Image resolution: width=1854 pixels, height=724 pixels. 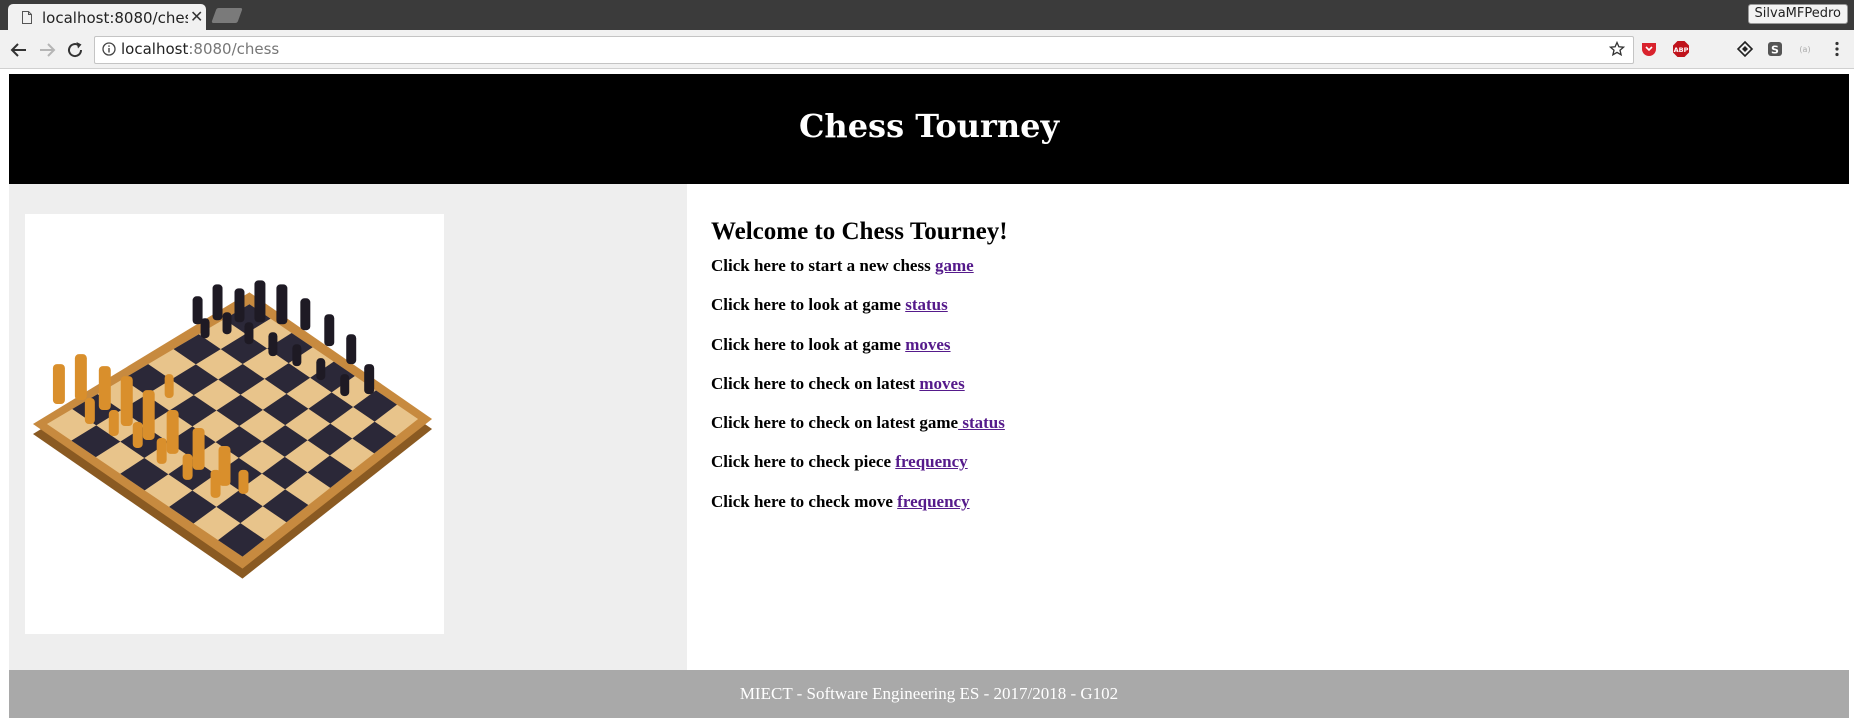 I want to click on new-tab-button, so click(x=227, y=15).